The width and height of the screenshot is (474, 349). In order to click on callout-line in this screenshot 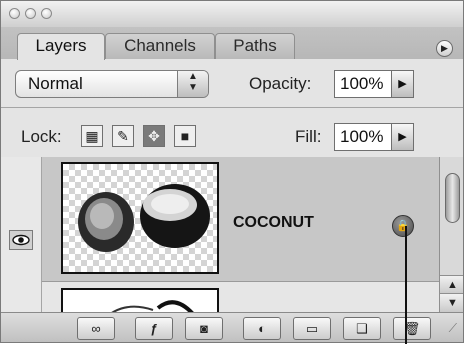, I will do `click(406, 285)`.